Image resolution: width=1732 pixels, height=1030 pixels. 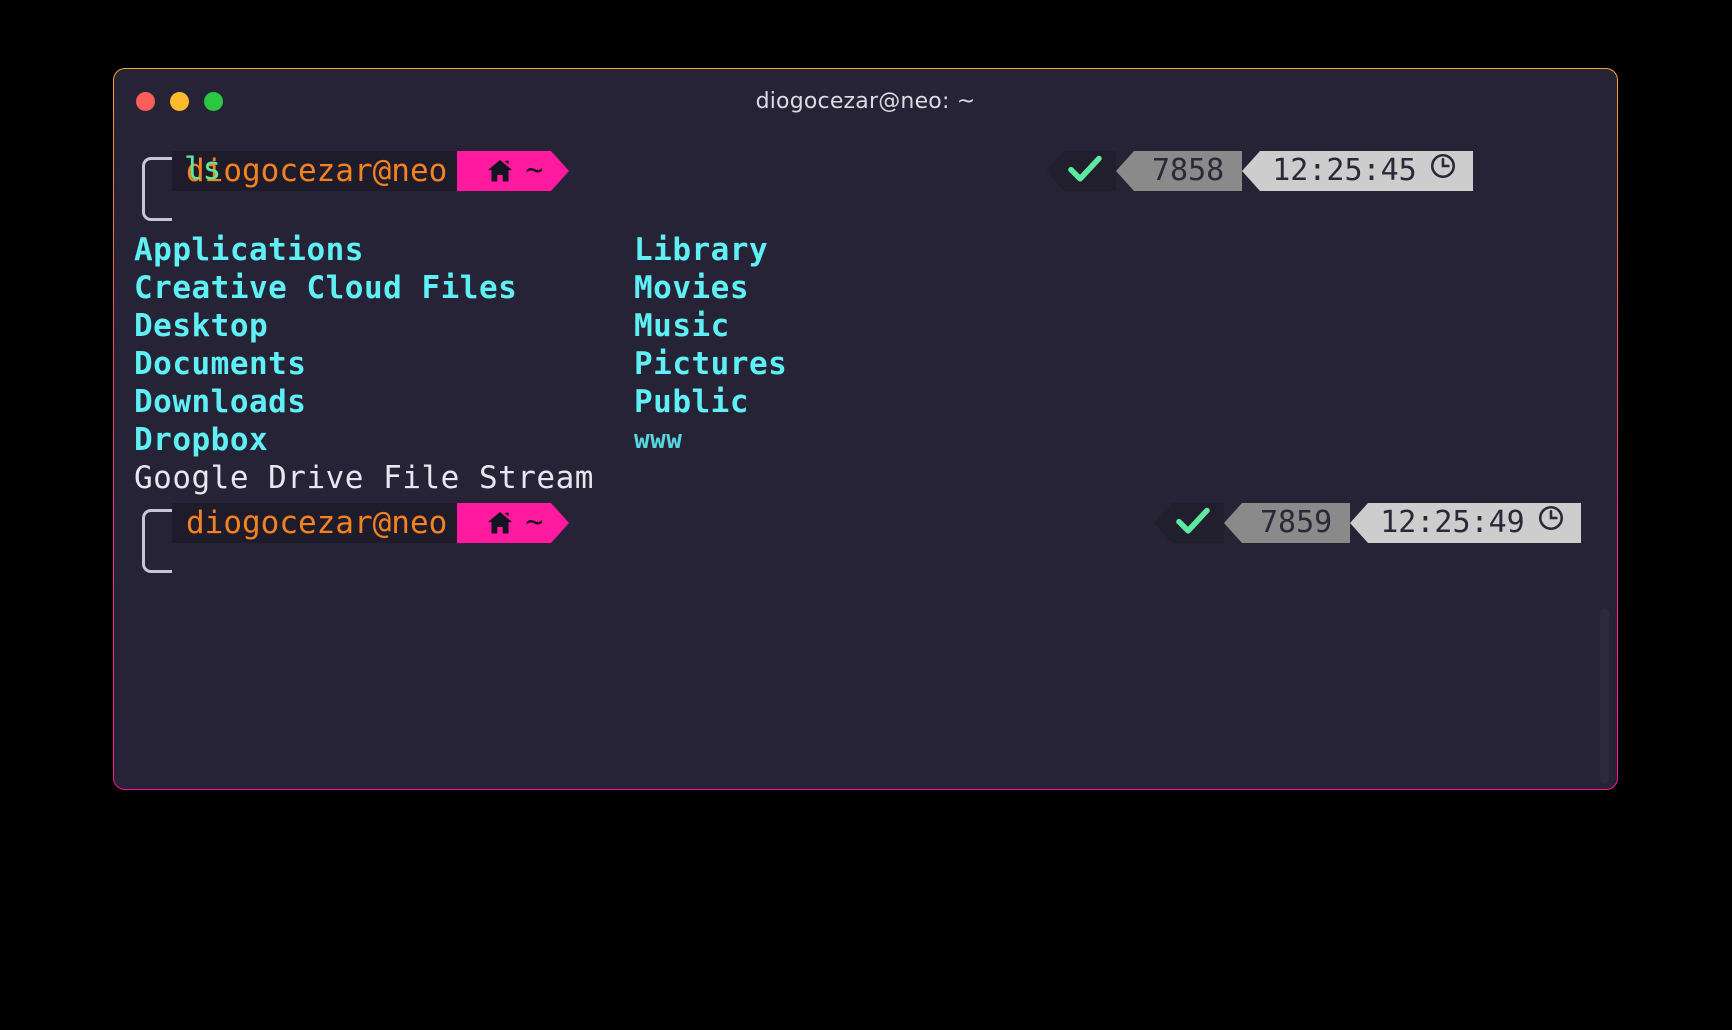 I want to click on ls-row: Documents Pictures, so click(x=875, y=364).